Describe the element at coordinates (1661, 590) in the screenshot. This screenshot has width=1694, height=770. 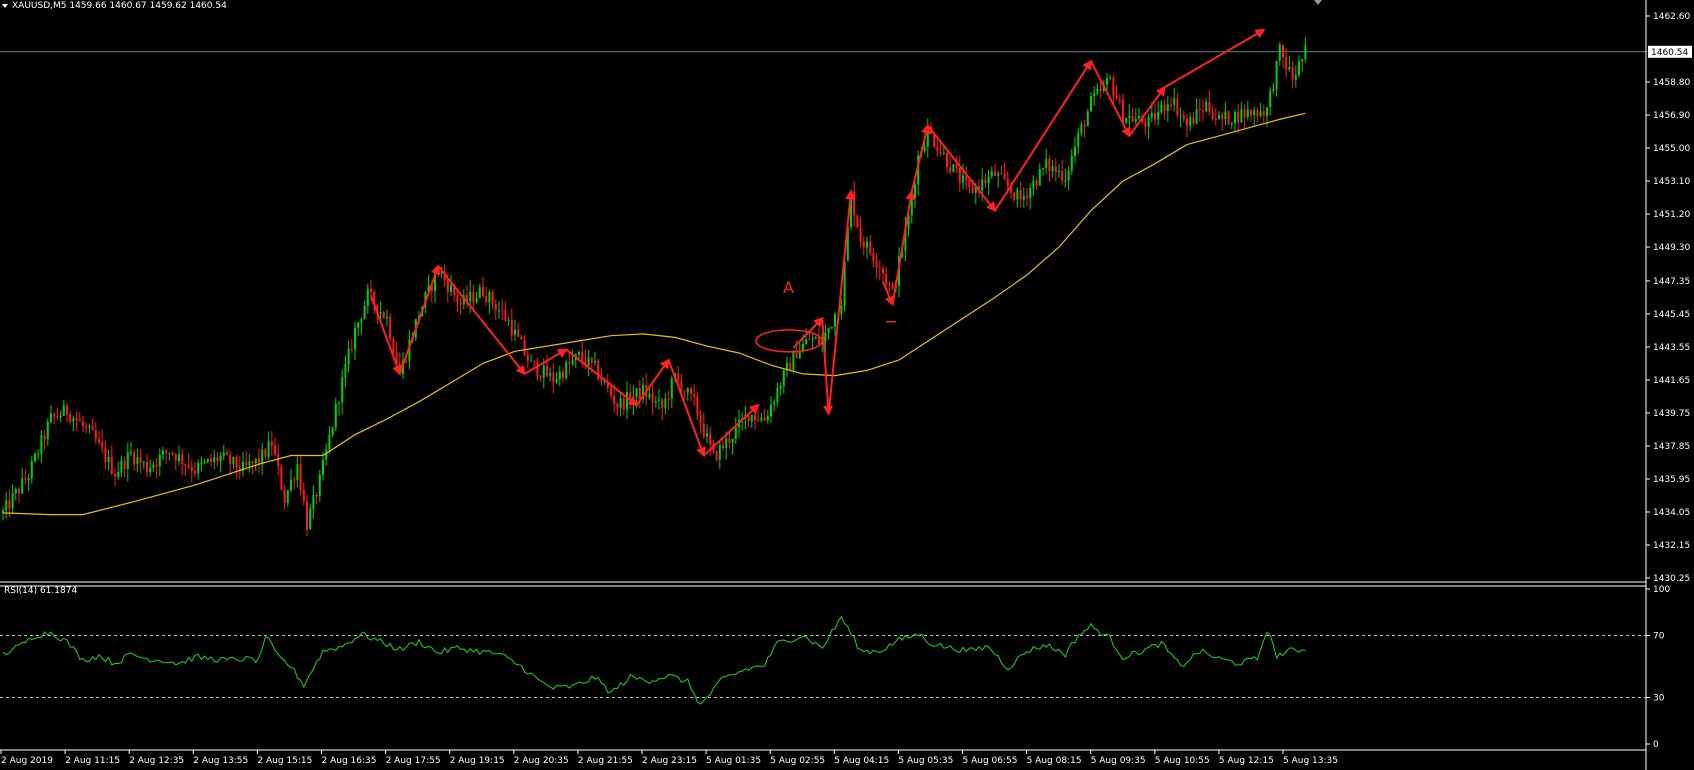
I see `rsi-tick-label: 100` at that location.